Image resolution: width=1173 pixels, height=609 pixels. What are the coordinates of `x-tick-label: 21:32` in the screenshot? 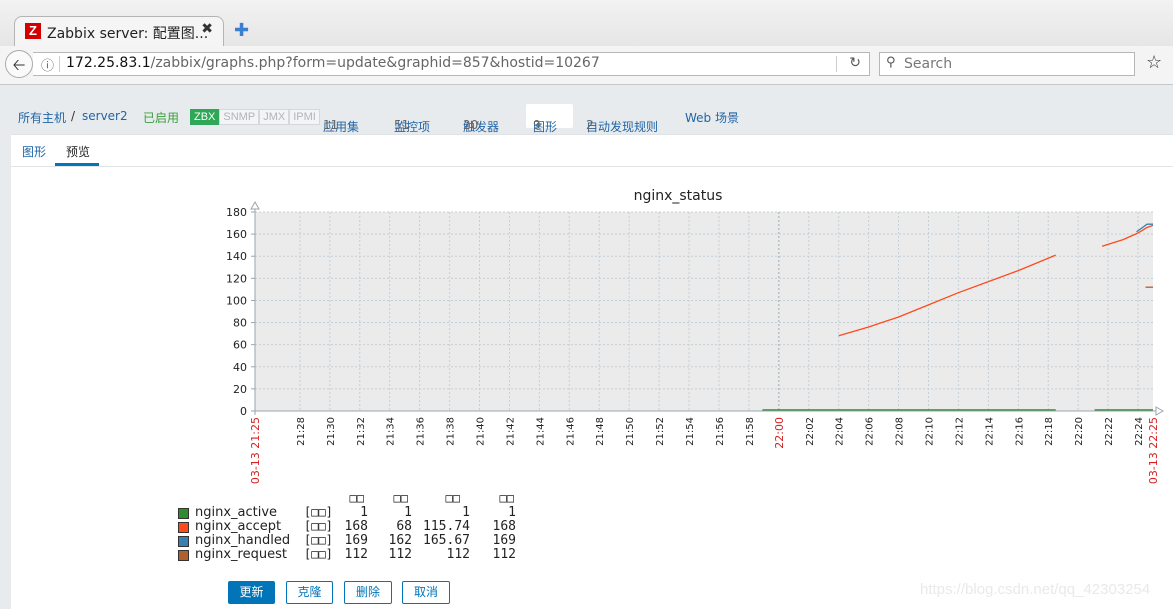 It's located at (361, 431).